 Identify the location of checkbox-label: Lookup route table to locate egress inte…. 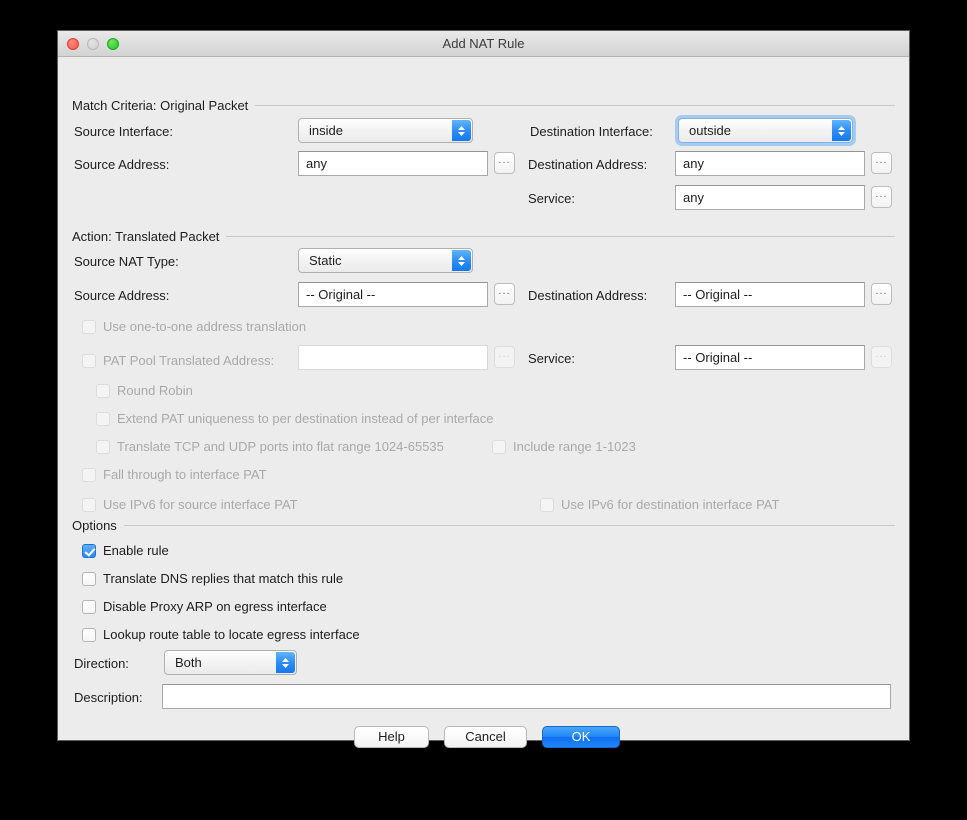
(231, 634).